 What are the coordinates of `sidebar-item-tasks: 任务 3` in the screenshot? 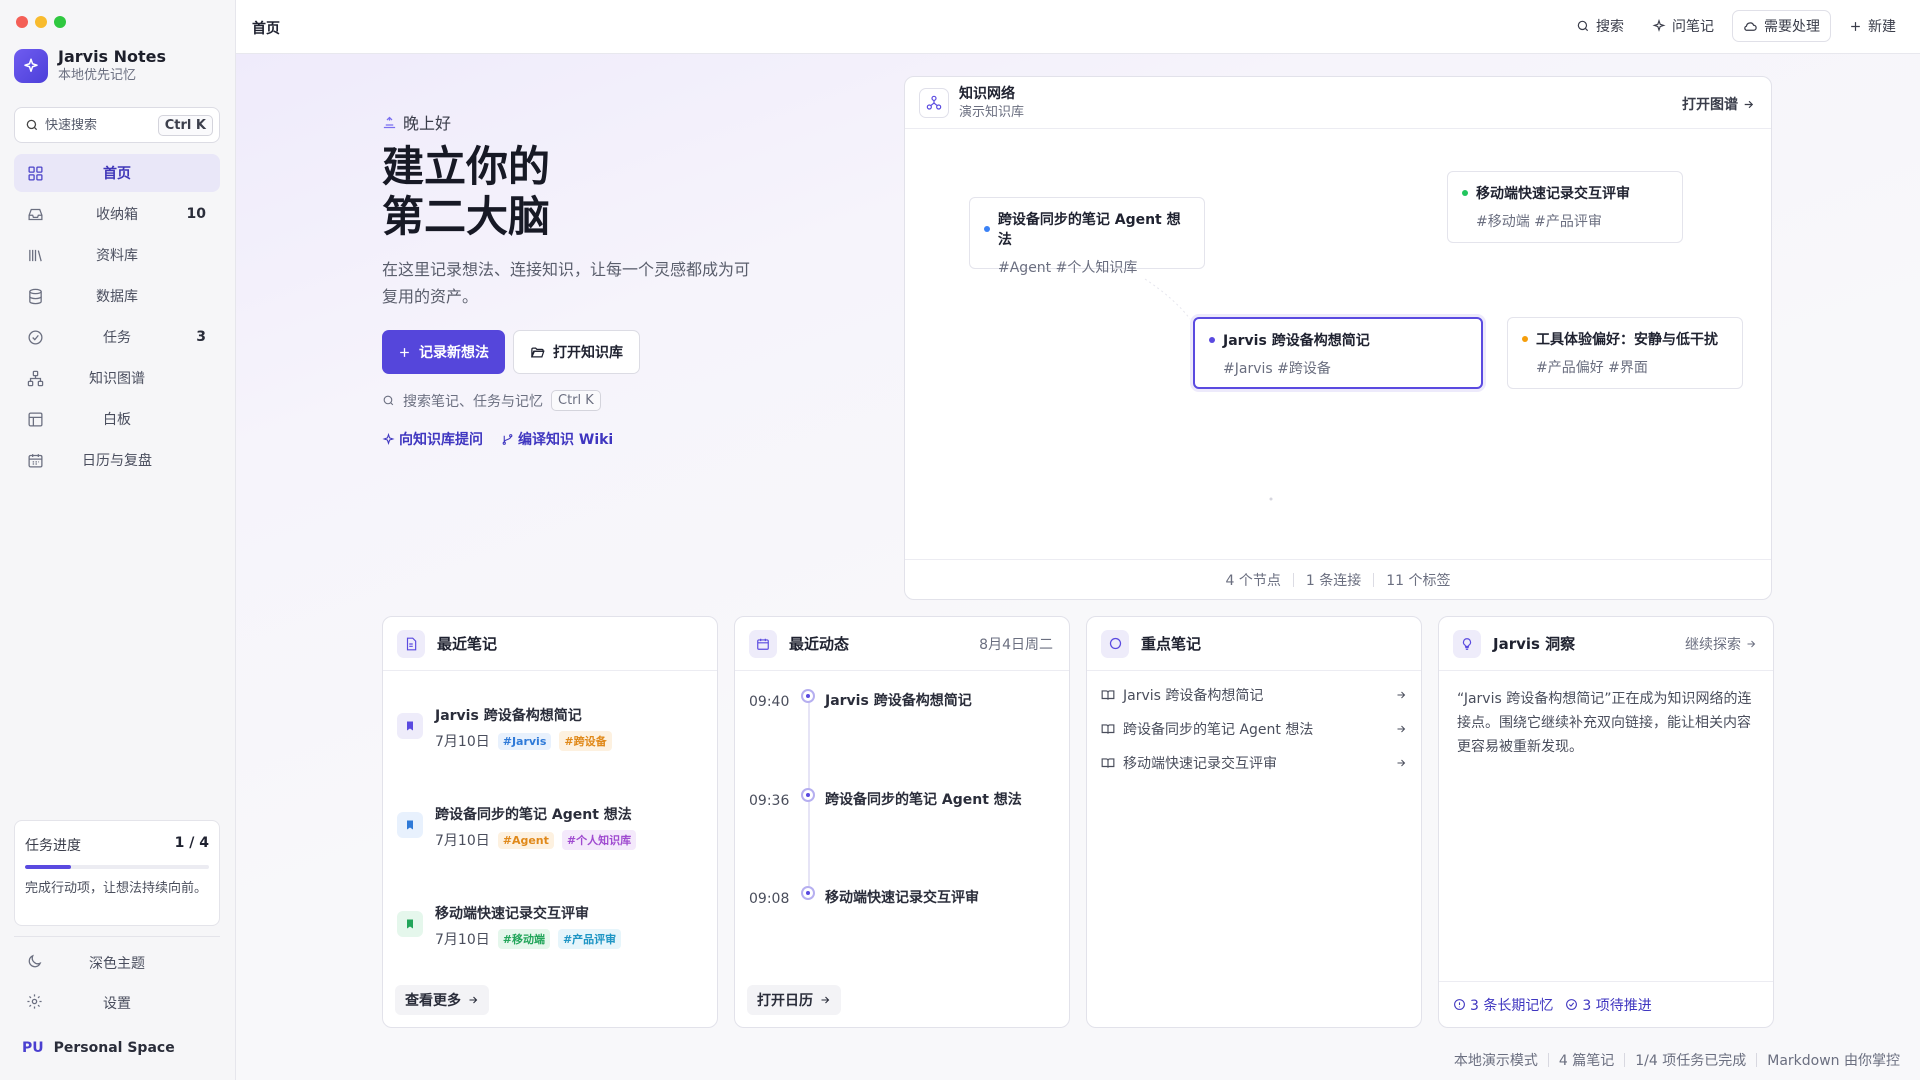 It's located at (117, 337).